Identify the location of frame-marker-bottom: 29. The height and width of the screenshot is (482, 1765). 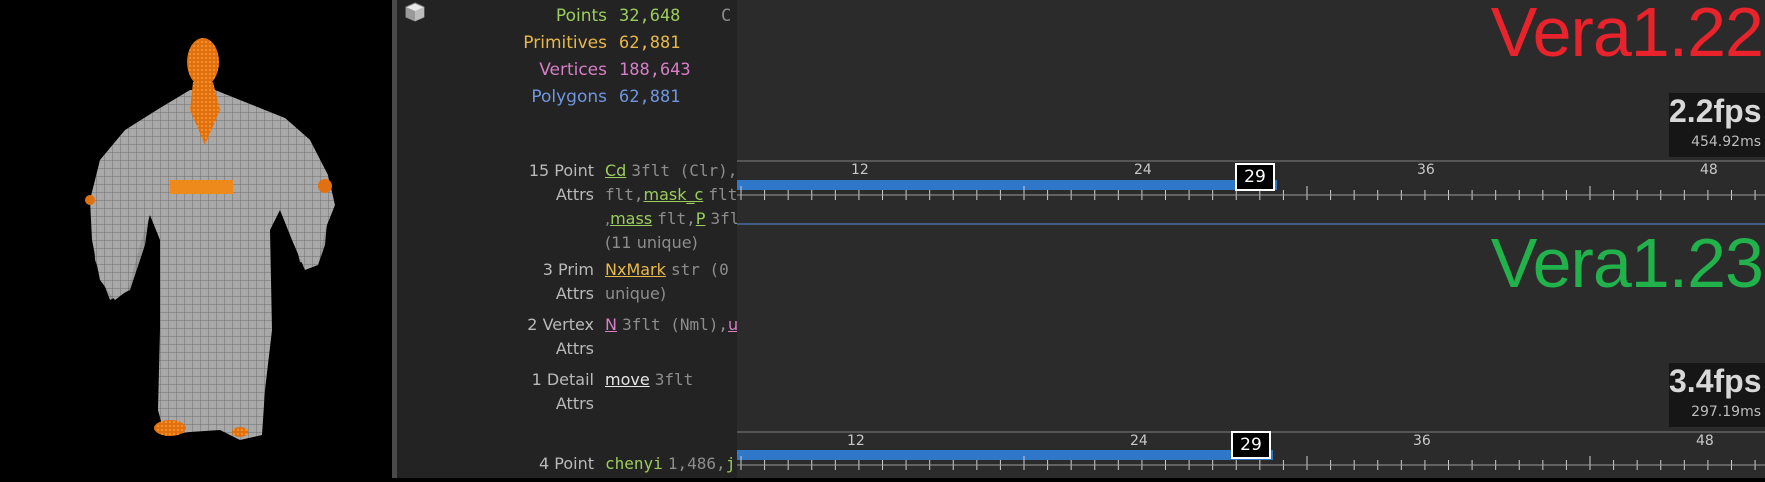
(1251, 445).